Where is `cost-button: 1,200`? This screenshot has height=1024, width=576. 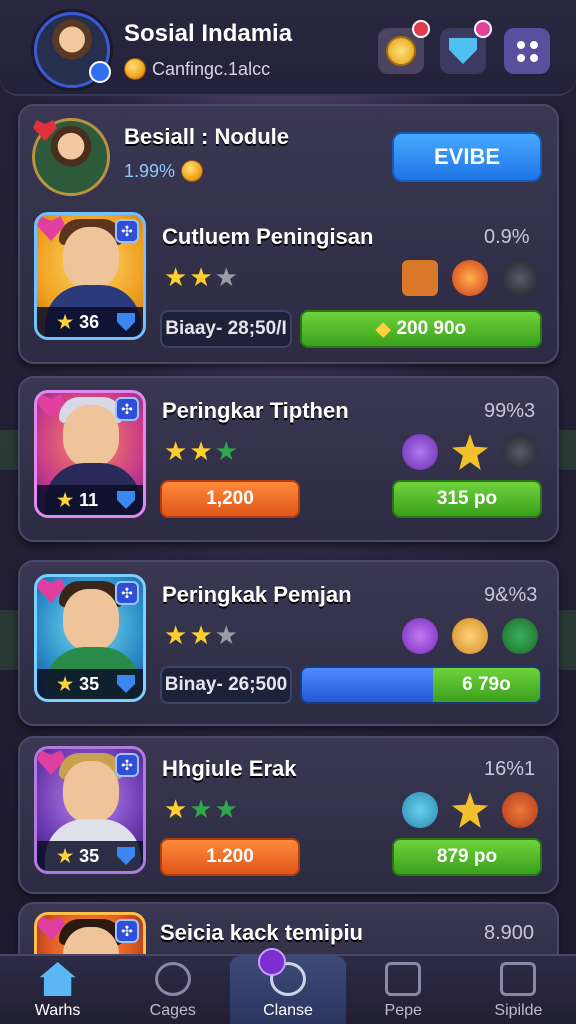
cost-button: 1,200 is located at coordinates (230, 499).